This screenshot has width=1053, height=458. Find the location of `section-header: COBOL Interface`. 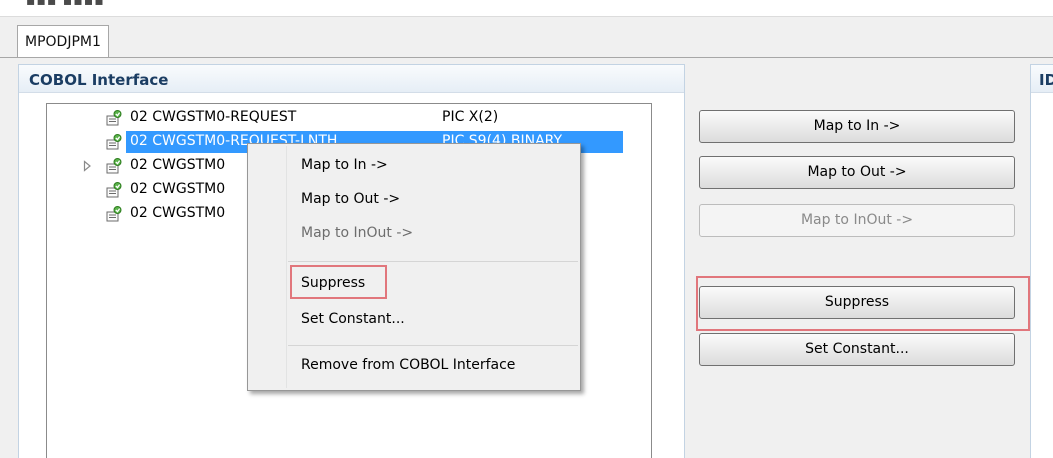

section-header: COBOL Interface is located at coordinates (351, 79).